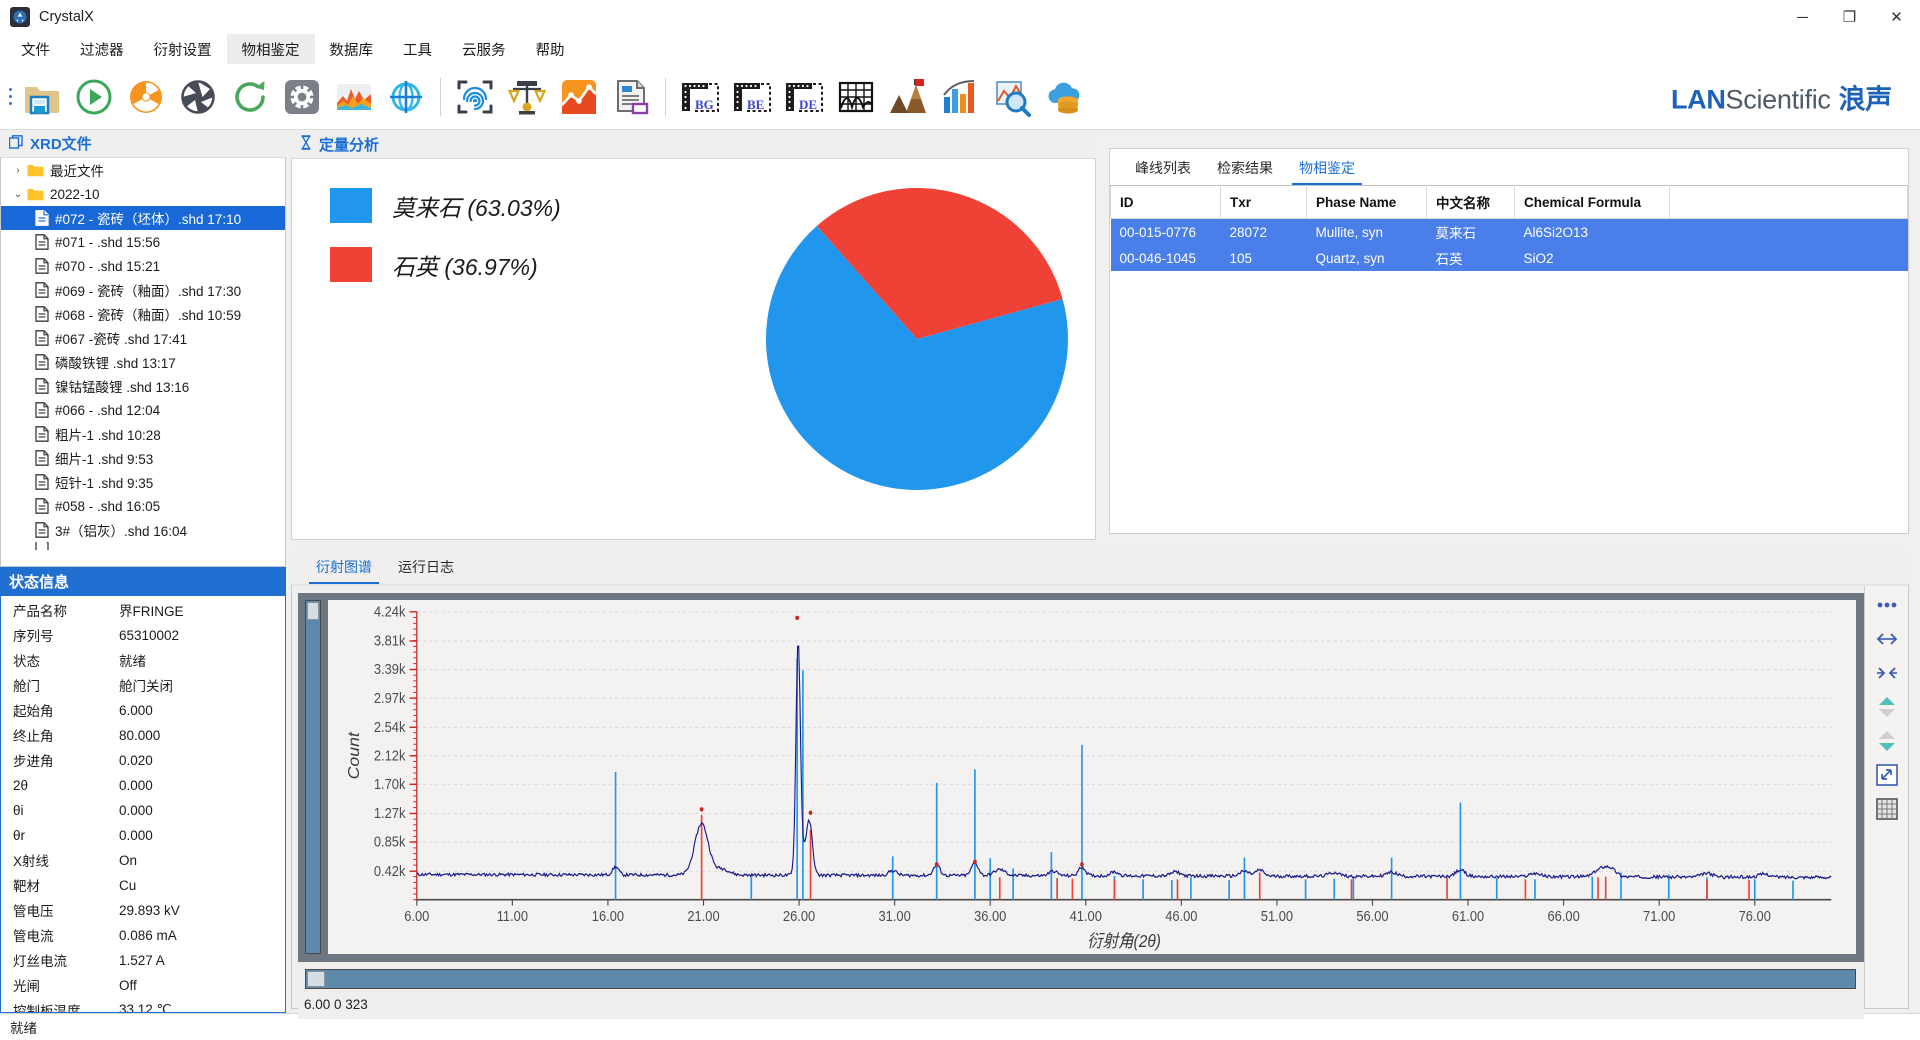 The height and width of the screenshot is (1040, 1920). Describe the element at coordinates (804, 97) in the screenshot. I see `de-correction-icon: DE` at that location.